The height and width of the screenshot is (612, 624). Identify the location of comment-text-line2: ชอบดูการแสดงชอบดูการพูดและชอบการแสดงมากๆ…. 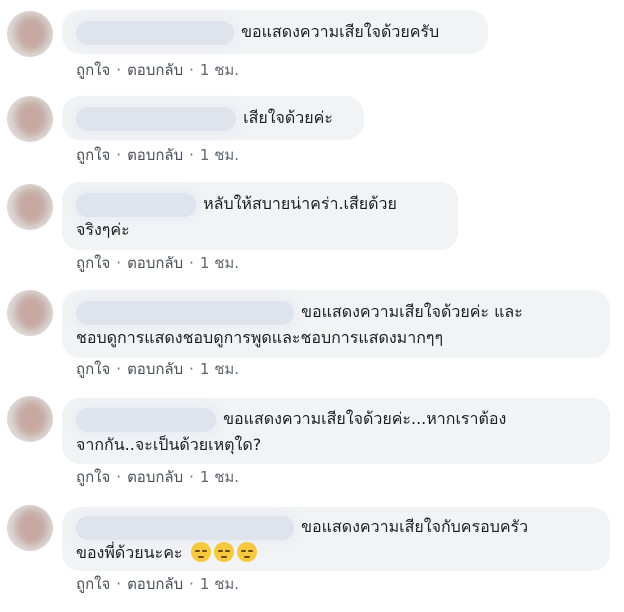
(260, 337).